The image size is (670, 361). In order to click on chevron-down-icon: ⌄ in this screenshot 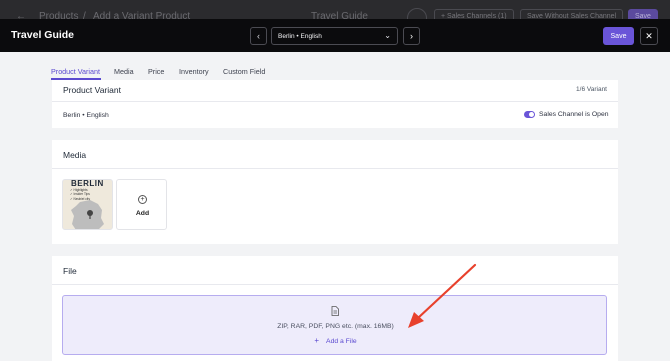, I will do `click(387, 35)`.